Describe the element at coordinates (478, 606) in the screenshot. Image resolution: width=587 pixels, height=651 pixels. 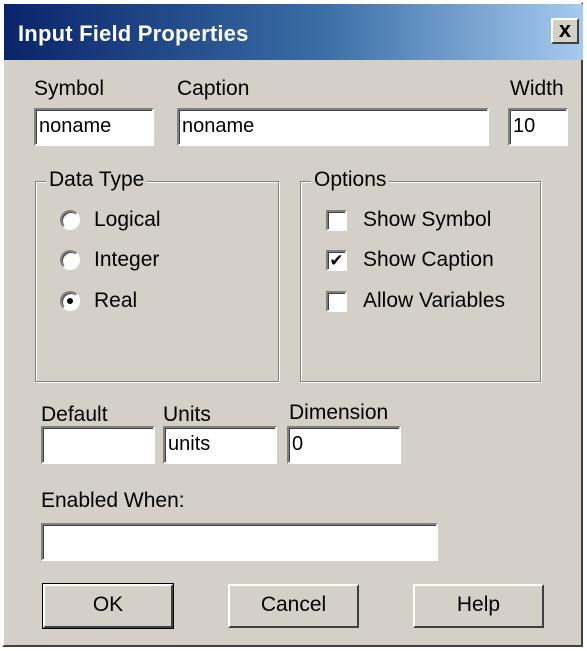
I see `help-button: Help` at that location.